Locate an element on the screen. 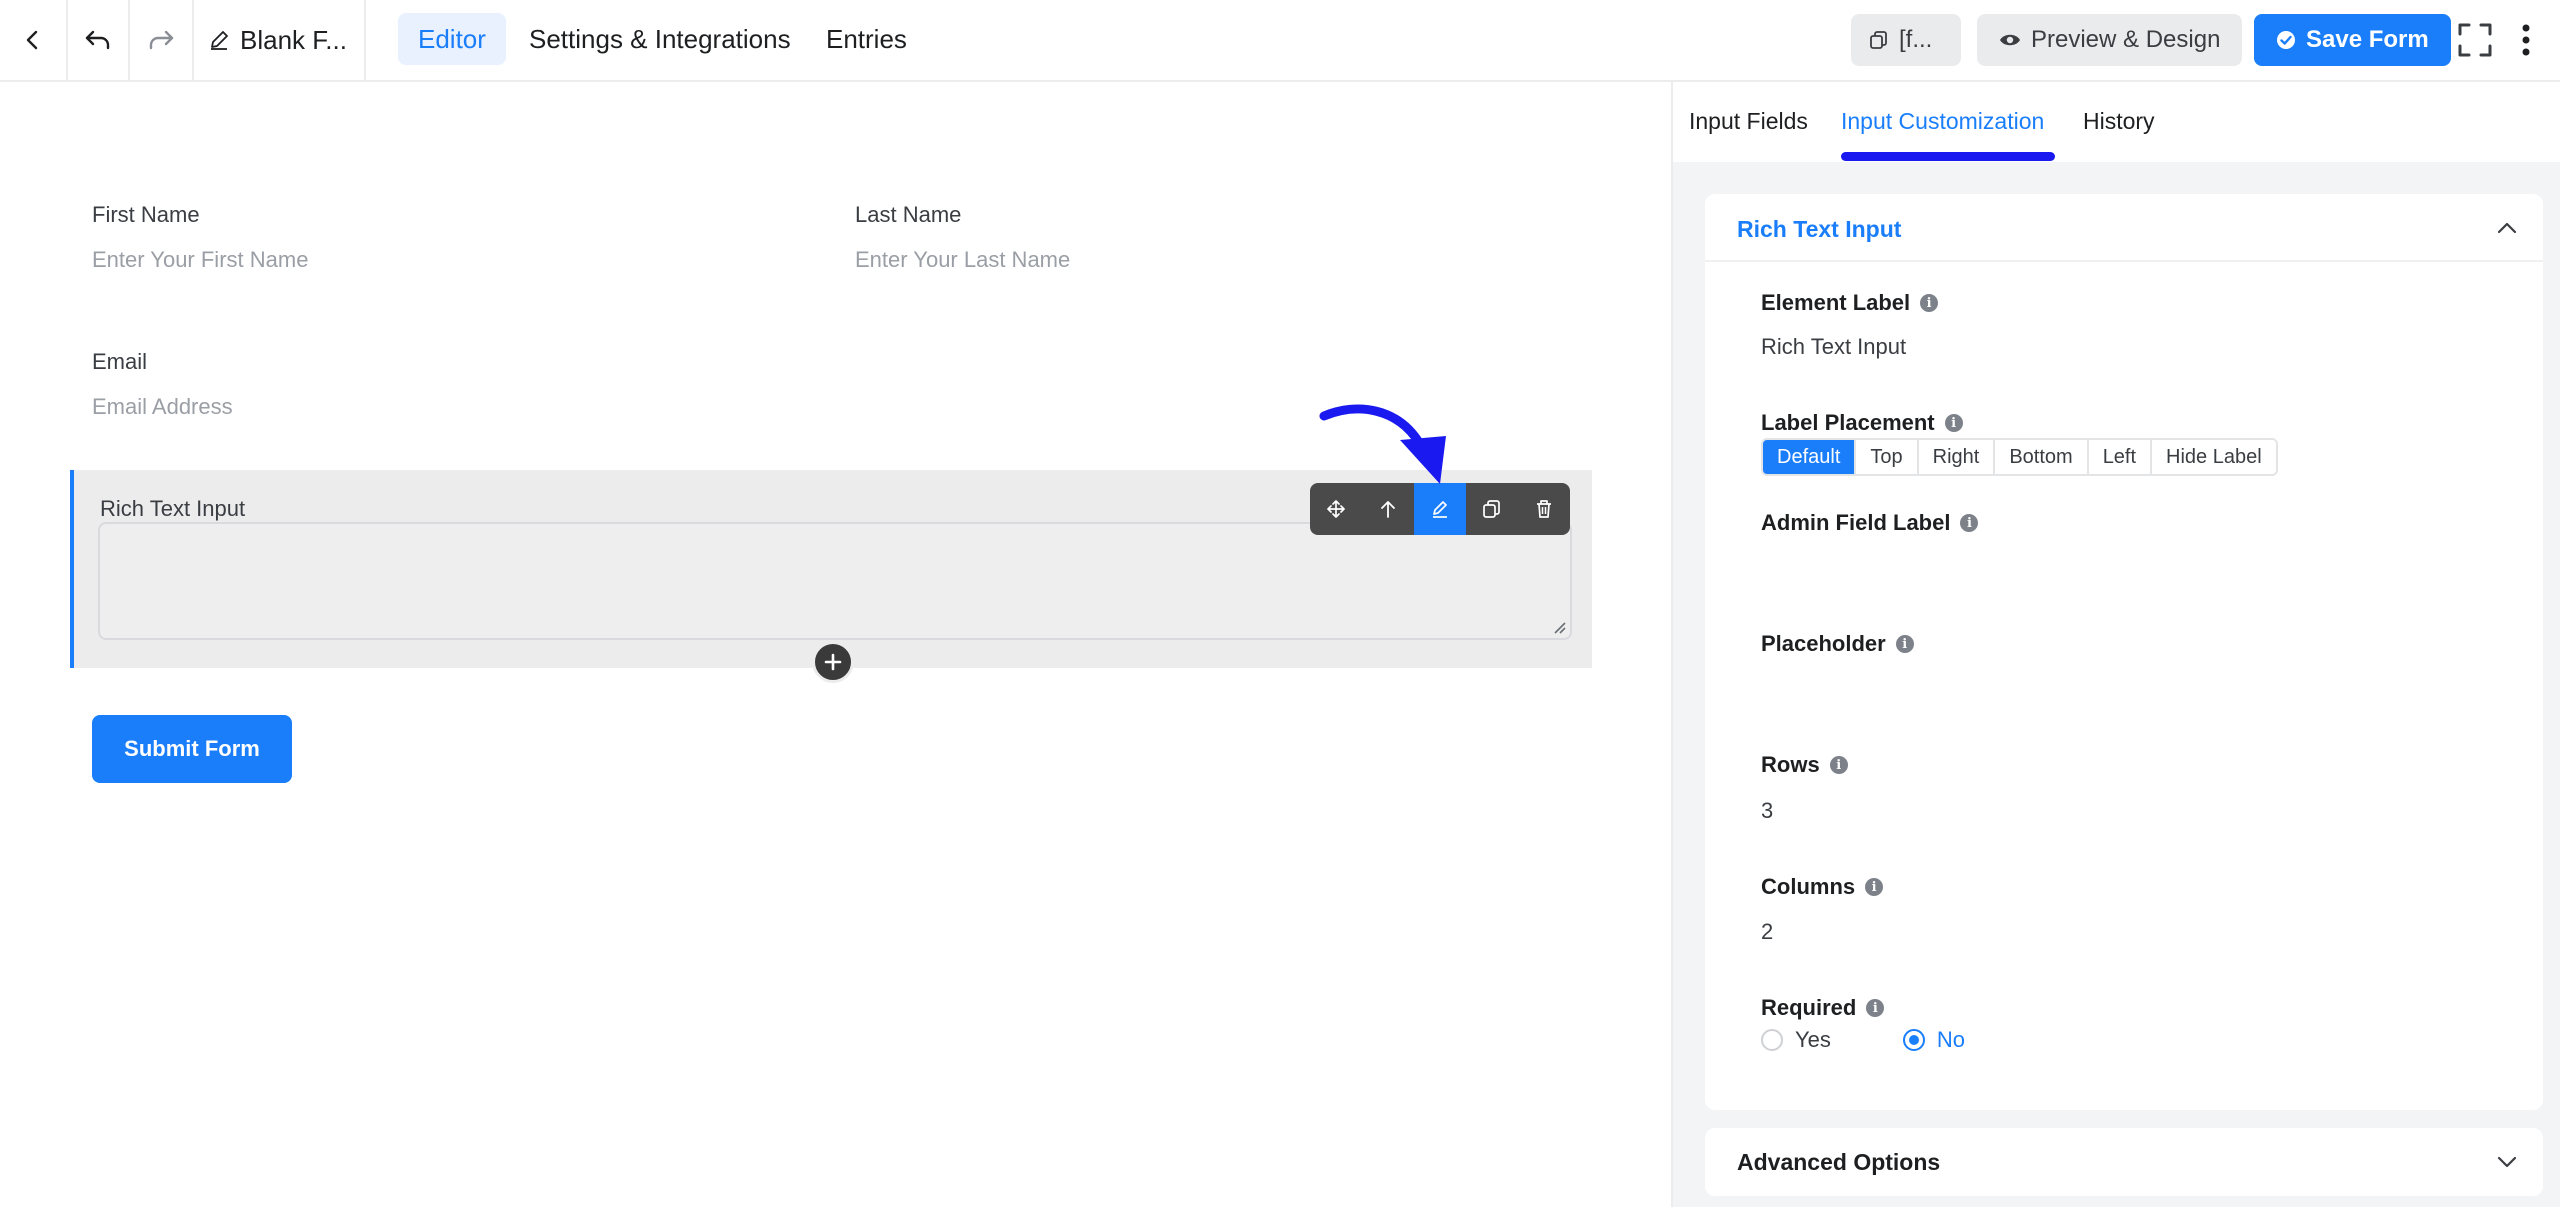  chevron-left-icon is located at coordinates (32, 40).